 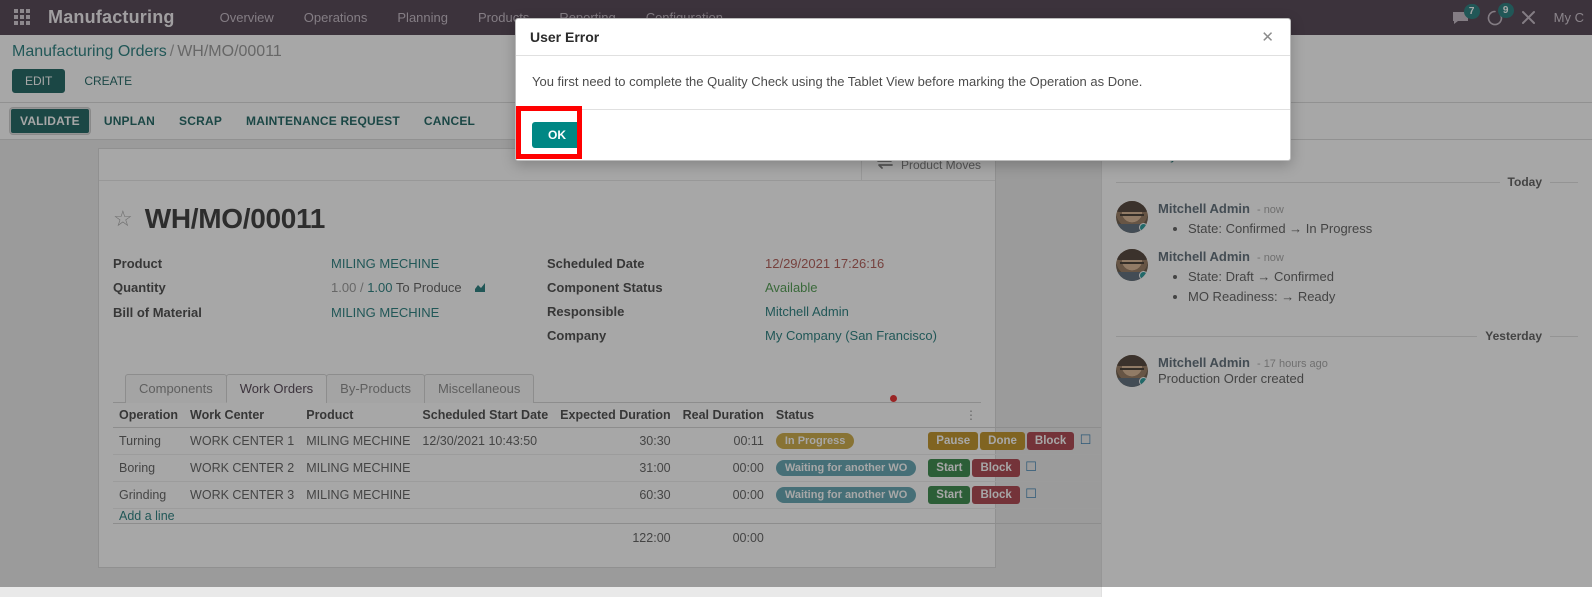 What do you see at coordinates (1267, 37) in the screenshot?
I see `close-icon: ✕` at bounding box center [1267, 37].